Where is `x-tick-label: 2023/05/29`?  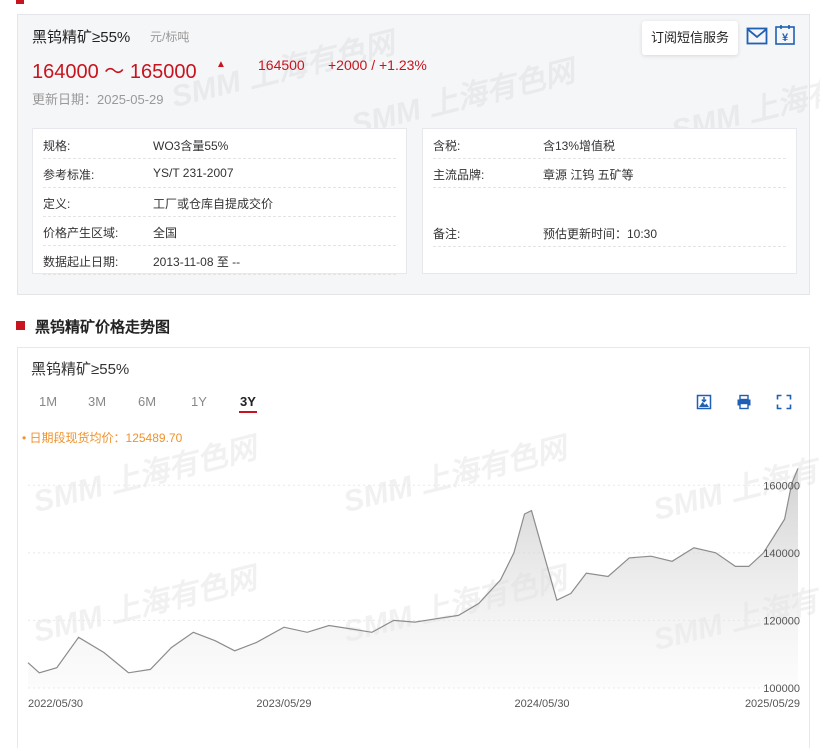 x-tick-label: 2023/05/29 is located at coordinates (283, 704).